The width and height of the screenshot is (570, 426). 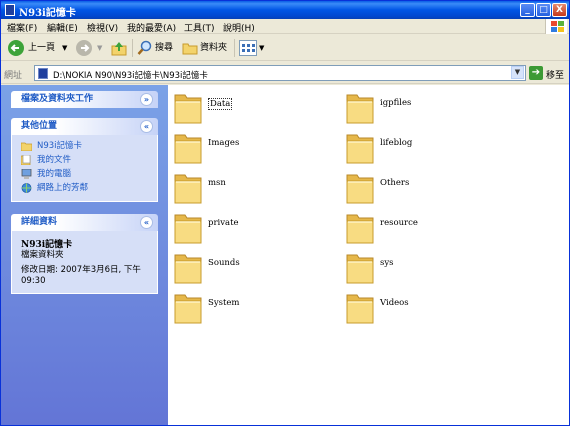 What do you see at coordinates (285, 48) in the screenshot?
I see `toolbar: 上一頁 ▼ ▼ 搜尋 資料夾 ▼` at bounding box center [285, 48].